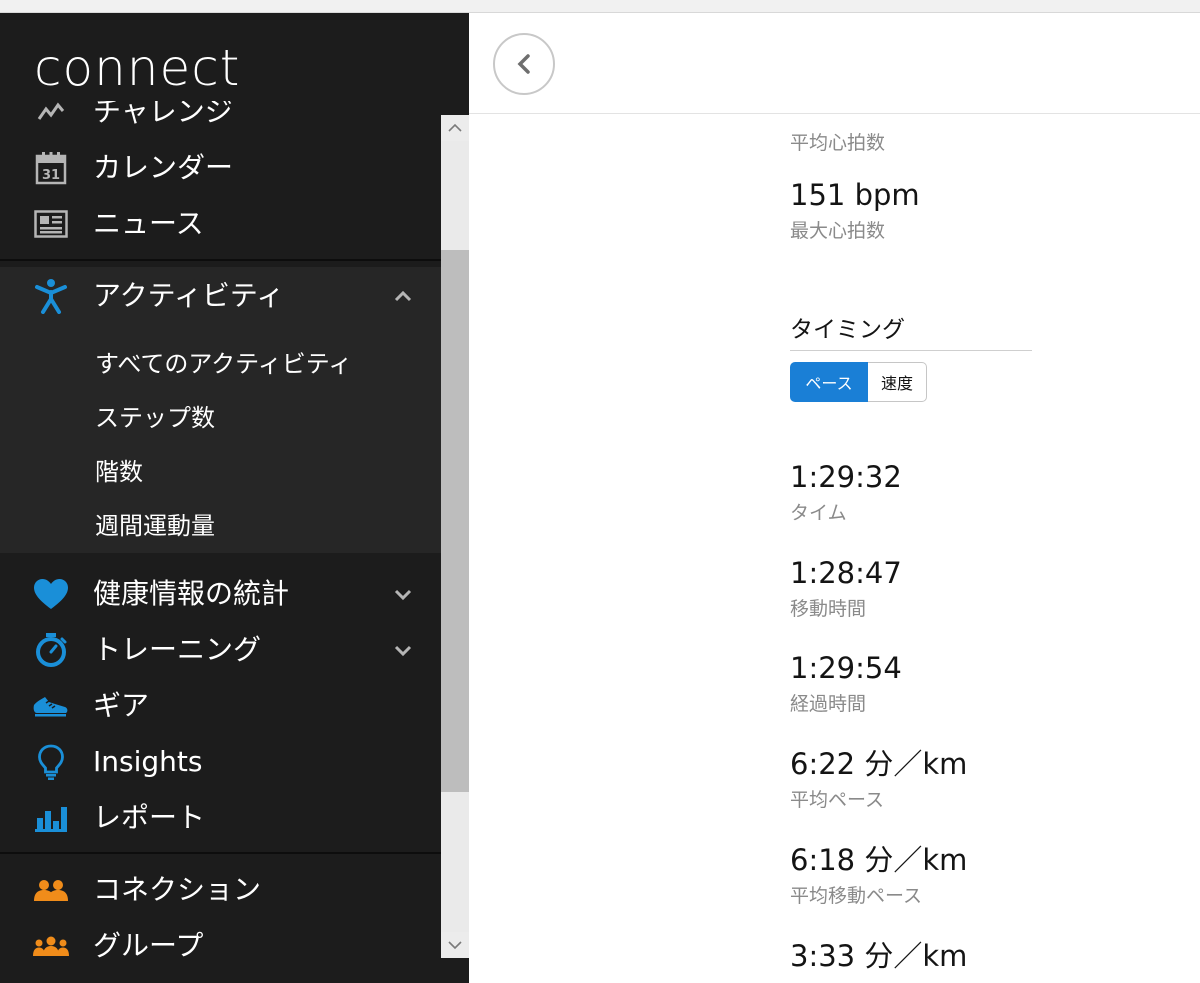  Describe the element at coordinates (220, 818) in the screenshot. I see `sidebar-item-reports: レポート` at that location.